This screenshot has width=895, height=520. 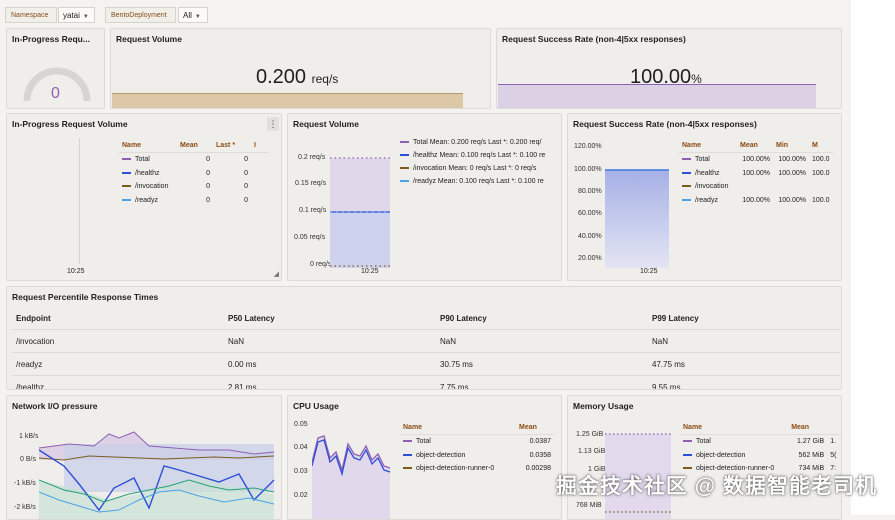 I want to click on resize-handle-icon: ◢, so click(x=276, y=274).